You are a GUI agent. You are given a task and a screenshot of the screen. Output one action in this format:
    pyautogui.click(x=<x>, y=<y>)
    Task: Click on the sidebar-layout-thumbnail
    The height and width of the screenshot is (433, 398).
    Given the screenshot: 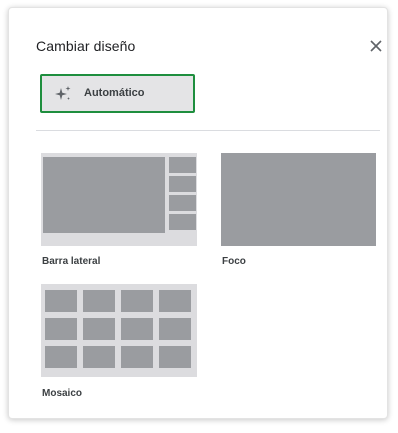 What is the action you would take?
    pyautogui.click(x=119, y=199)
    